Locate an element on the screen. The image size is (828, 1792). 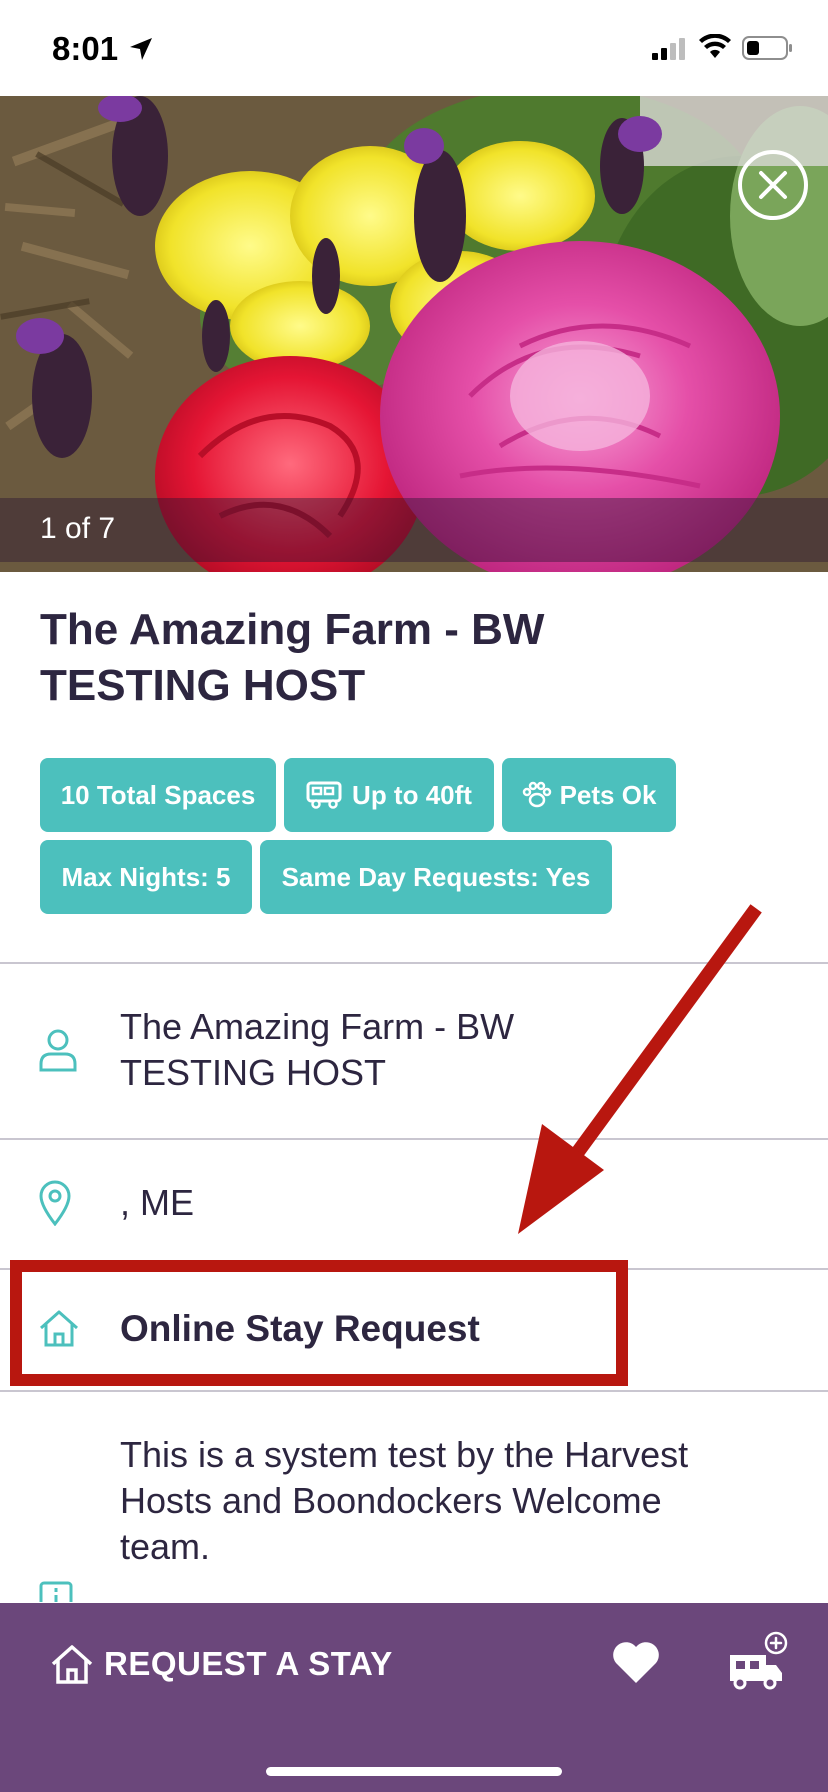
listing-title: The Amazing Farm - BW TESTING HOST is located at coordinates (292, 657).